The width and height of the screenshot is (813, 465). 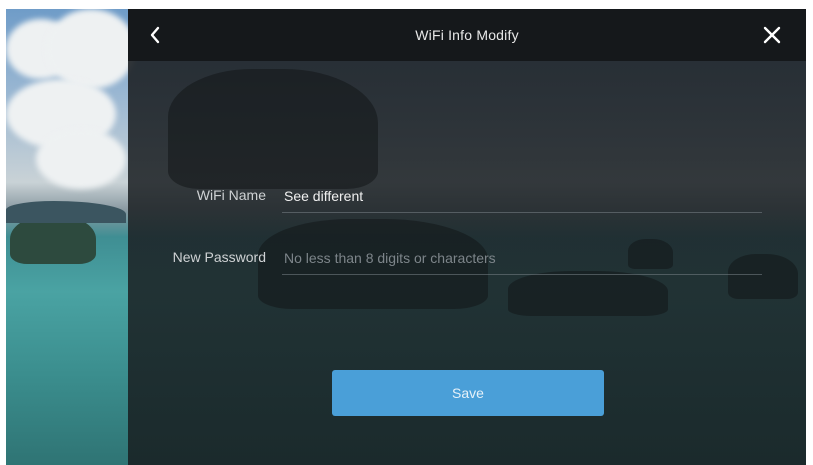 I want to click on save-button: Save, so click(x=468, y=393).